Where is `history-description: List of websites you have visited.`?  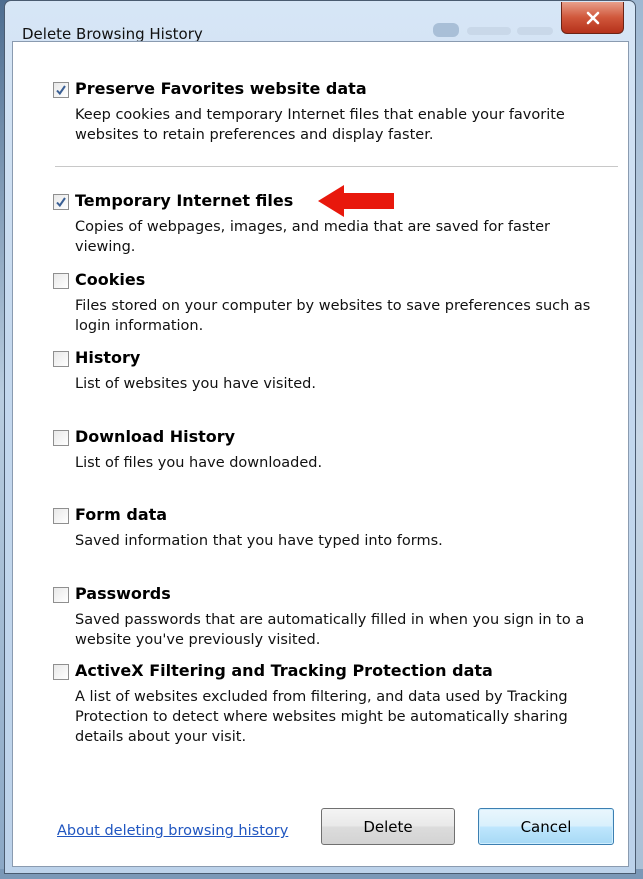
history-description: List of websites you have visited. is located at coordinates (195, 384).